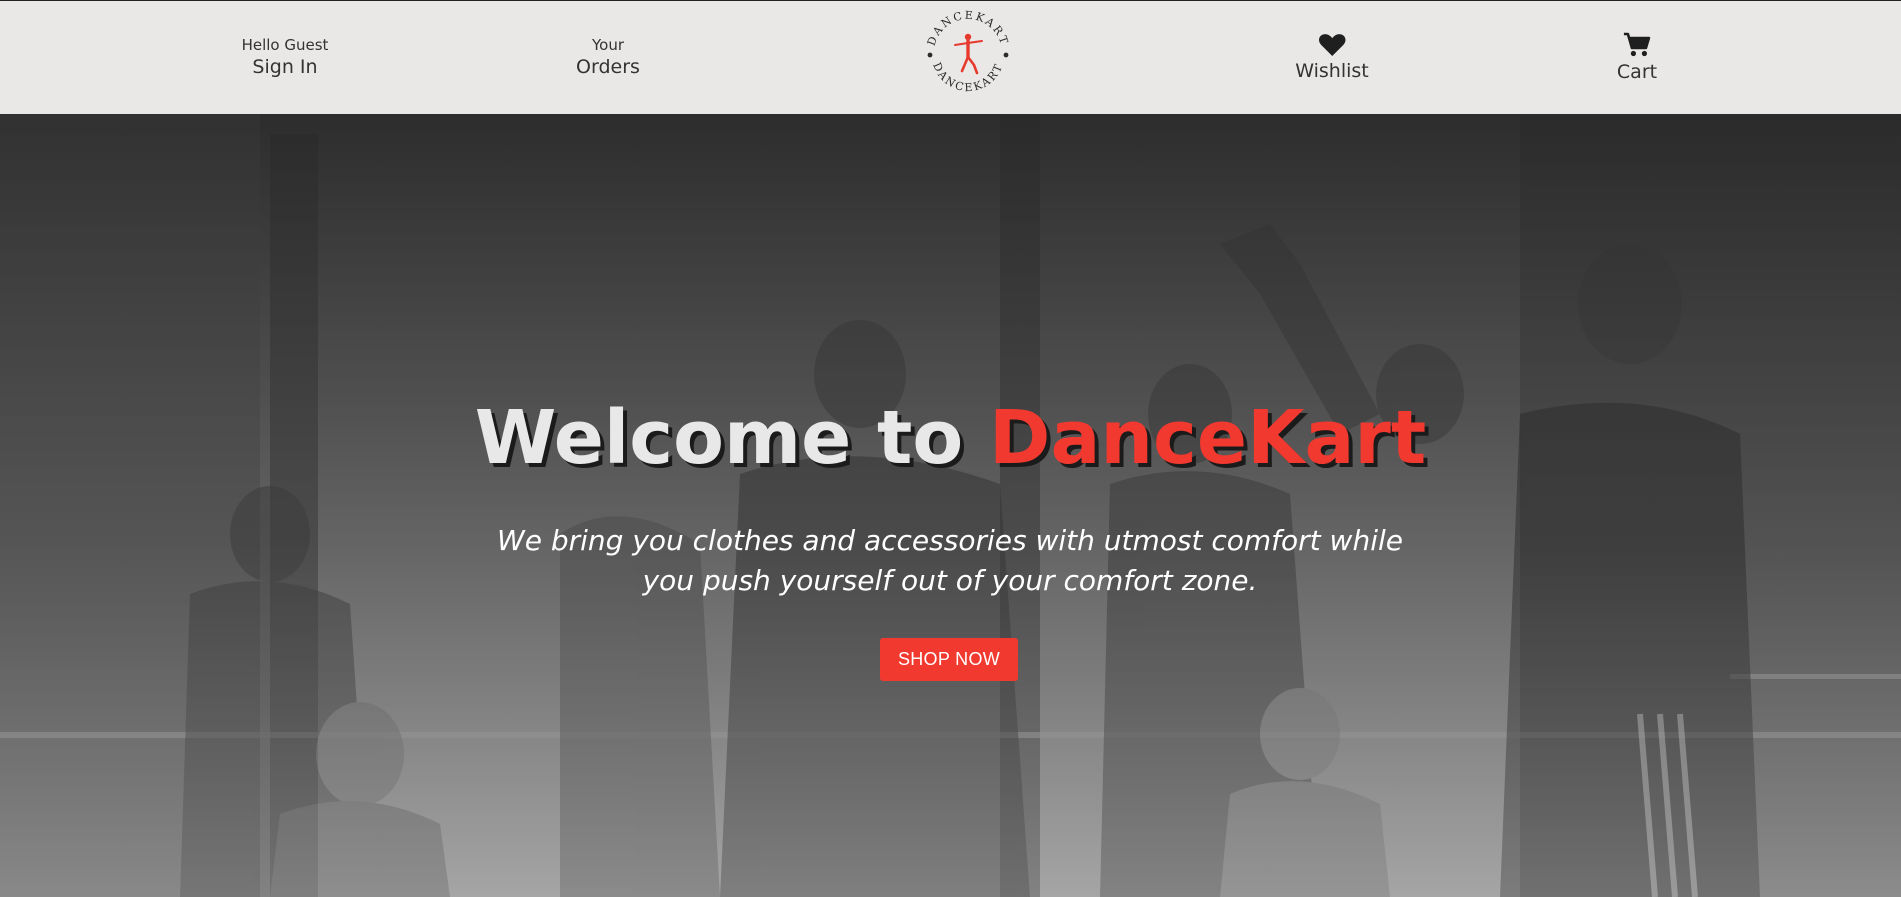 This screenshot has height=897, width=1901. I want to click on wishlist-link: Wishlist, so click(1332, 58).